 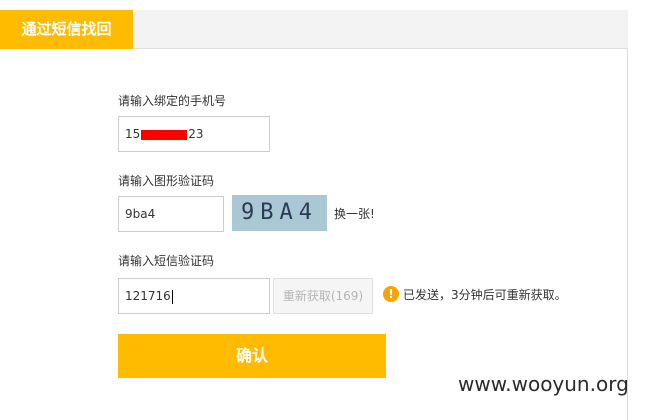 What do you see at coordinates (172, 101) in the screenshot?
I see `phone-label: 请输入绑定的手机号` at bounding box center [172, 101].